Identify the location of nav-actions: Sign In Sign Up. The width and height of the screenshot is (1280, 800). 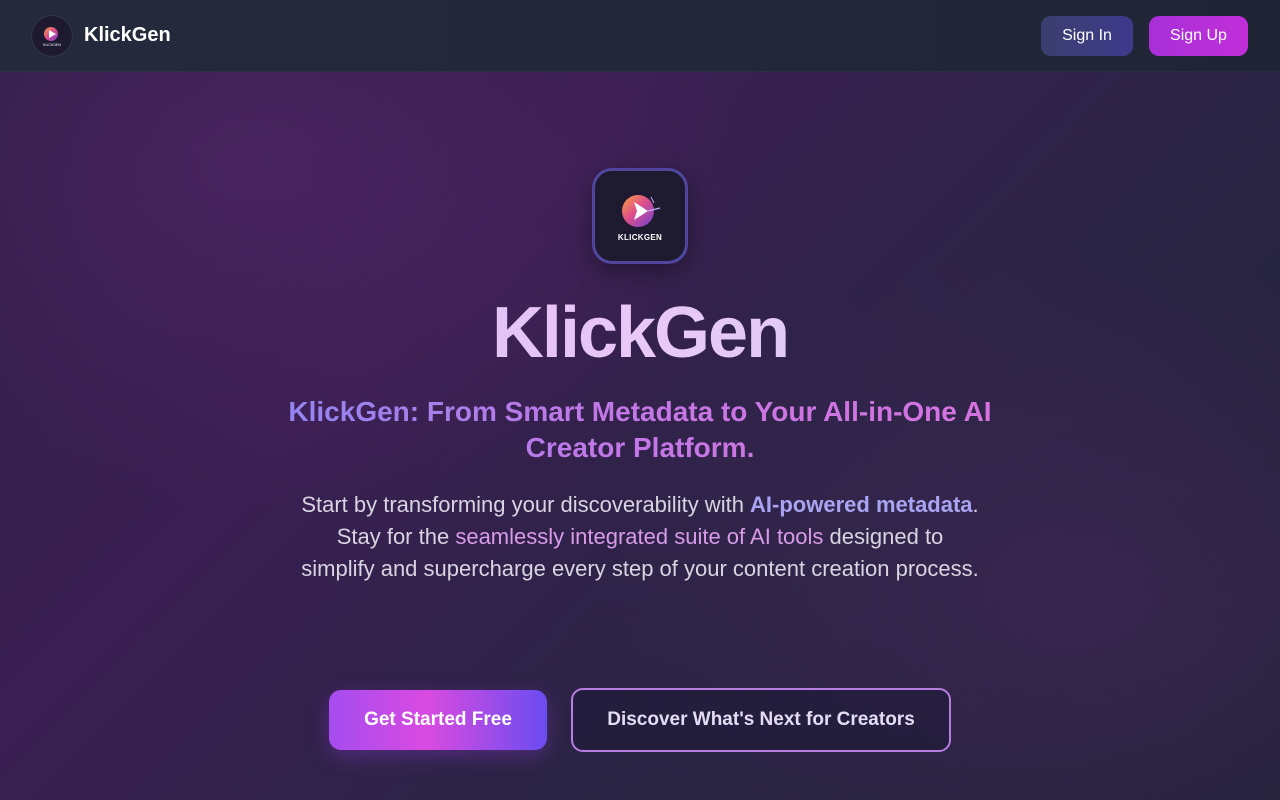
(1144, 35).